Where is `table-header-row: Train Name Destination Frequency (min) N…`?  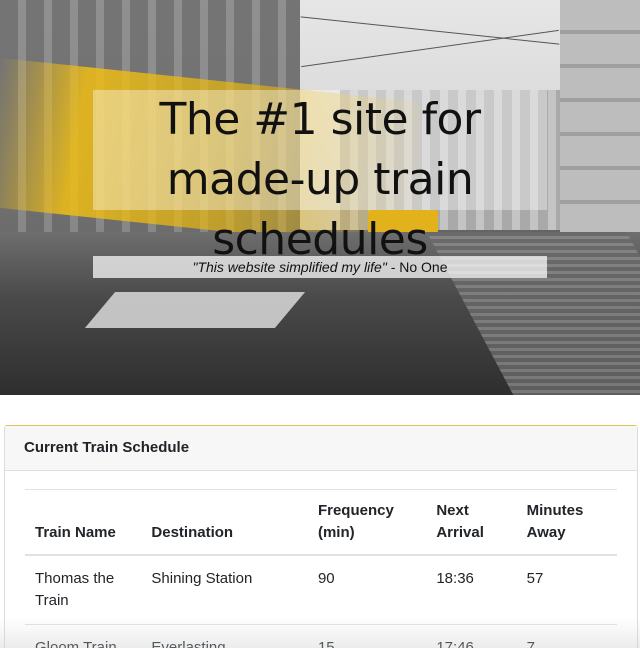 table-header-row: Train Name Destination Frequency (min) N… is located at coordinates (321, 522).